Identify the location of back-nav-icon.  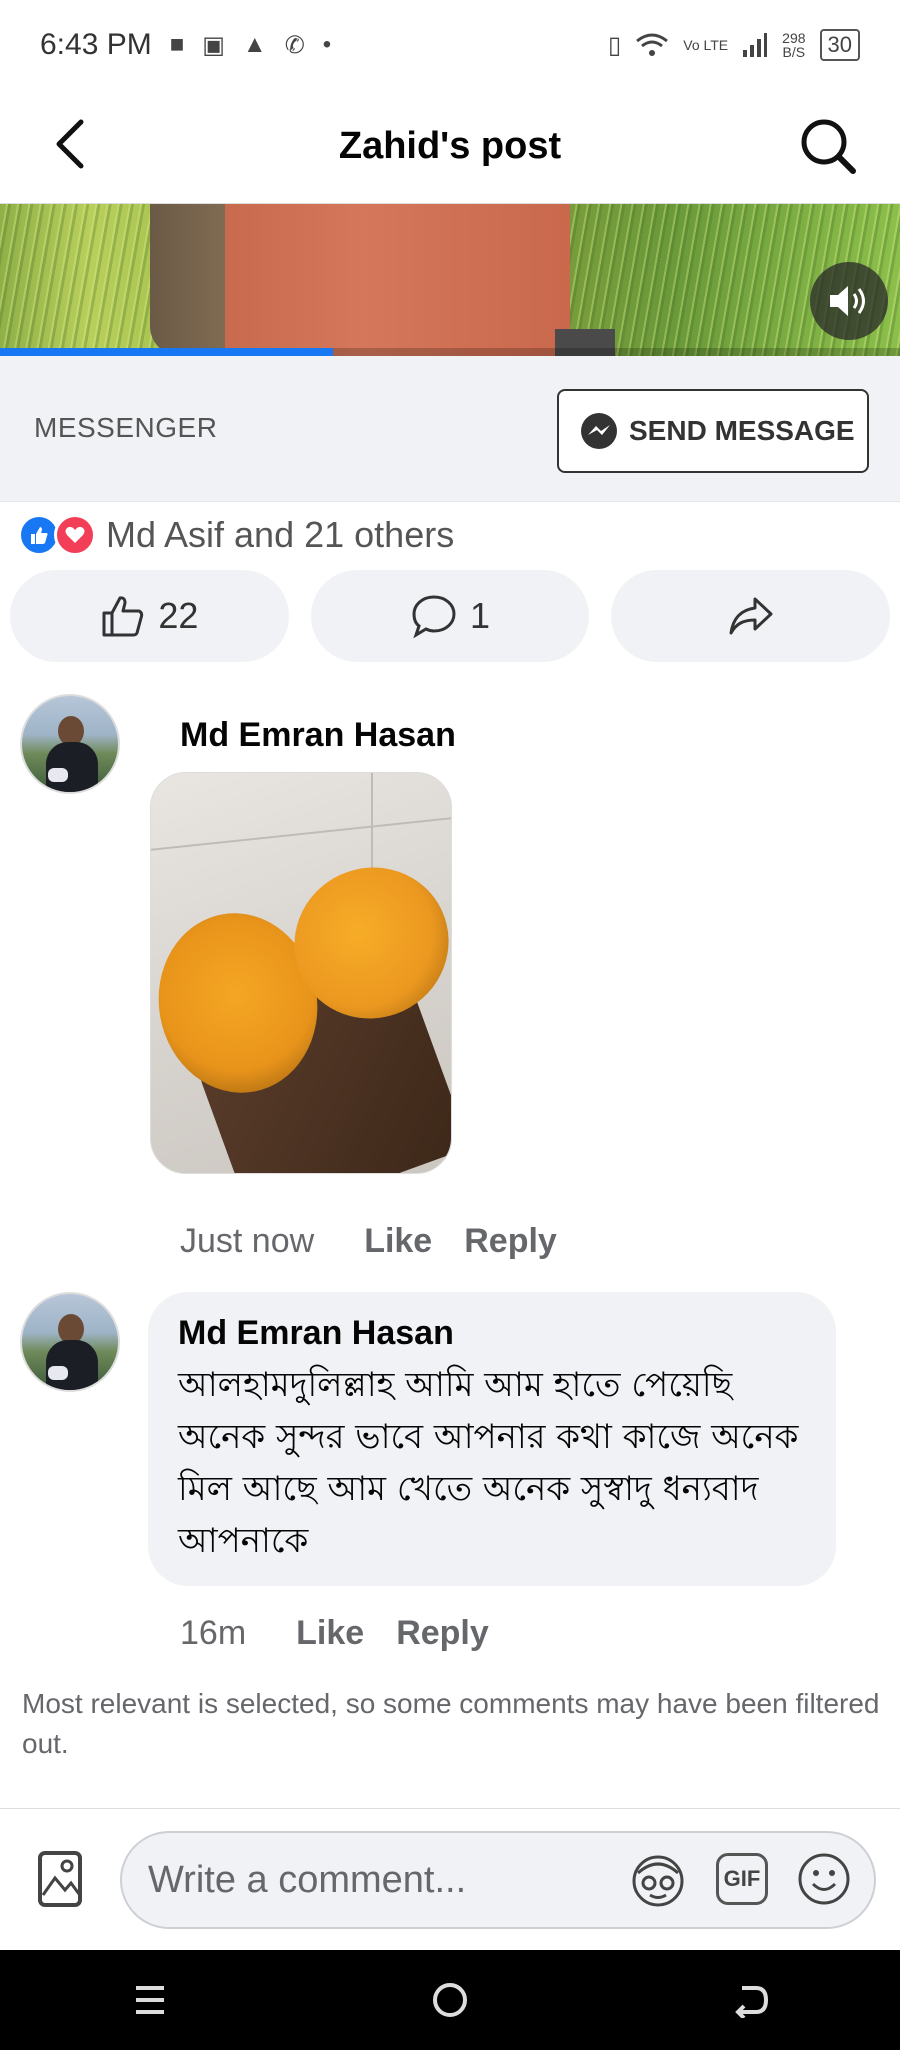
(752, 2002).